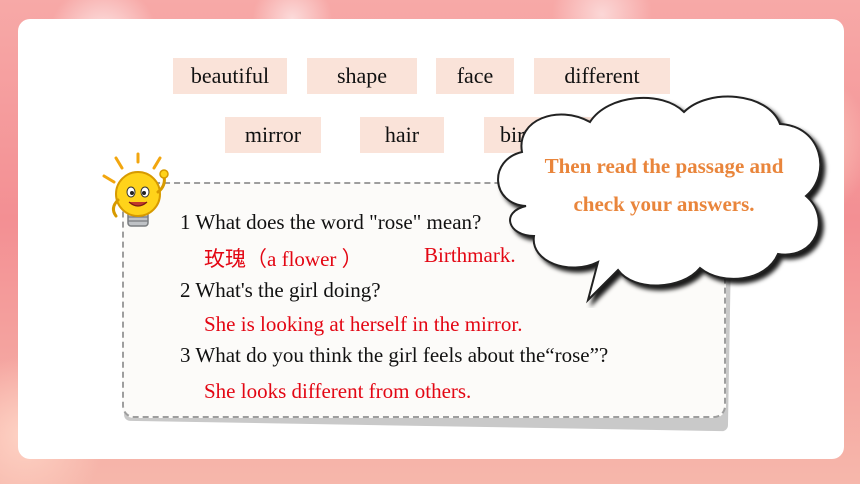  I want to click on answer-2: She is looking at herself in the mirror., so click(363, 324).